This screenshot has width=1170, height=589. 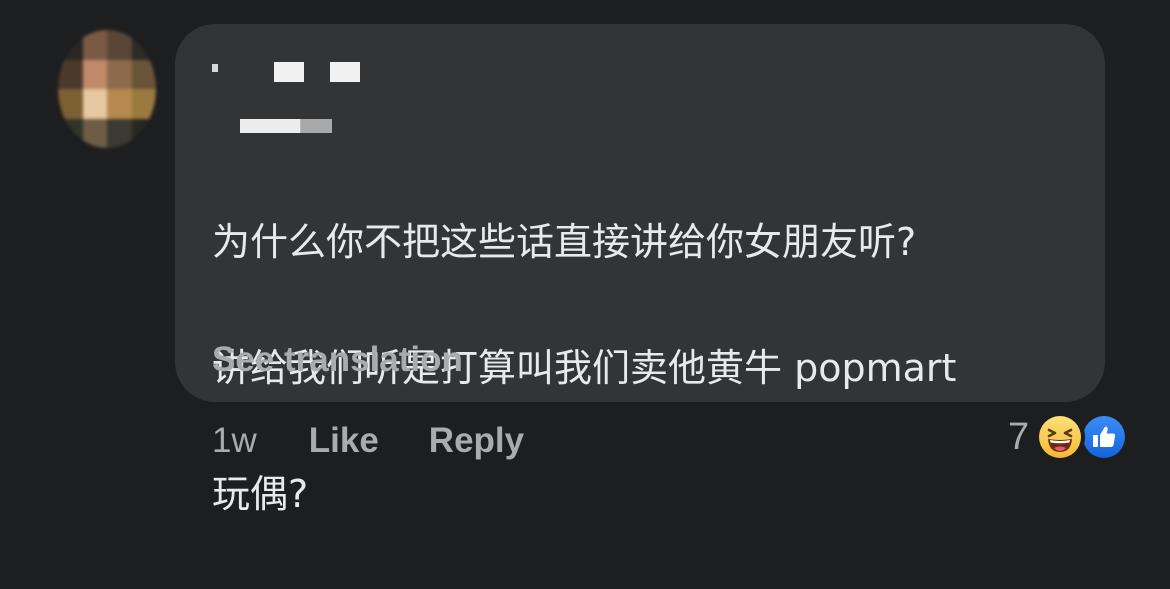 What do you see at coordinates (393, 441) in the screenshot?
I see `comment-actions: 1w Like Reply` at bounding box center [393, 441].